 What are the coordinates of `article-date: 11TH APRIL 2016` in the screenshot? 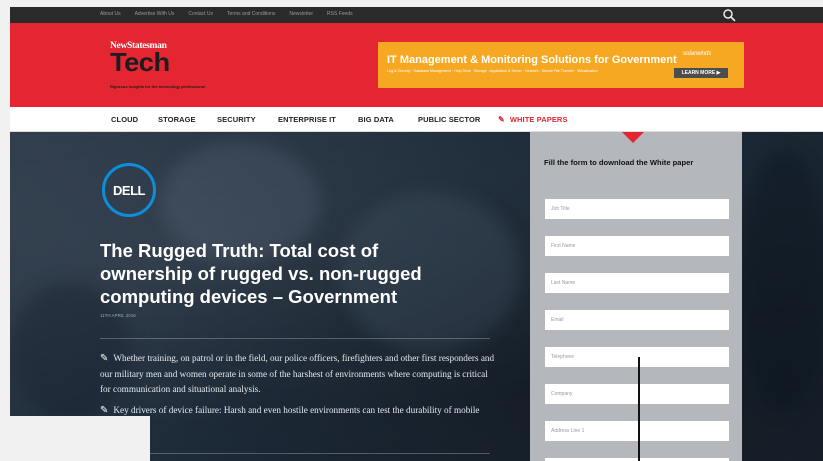 It's located at (118, 315).